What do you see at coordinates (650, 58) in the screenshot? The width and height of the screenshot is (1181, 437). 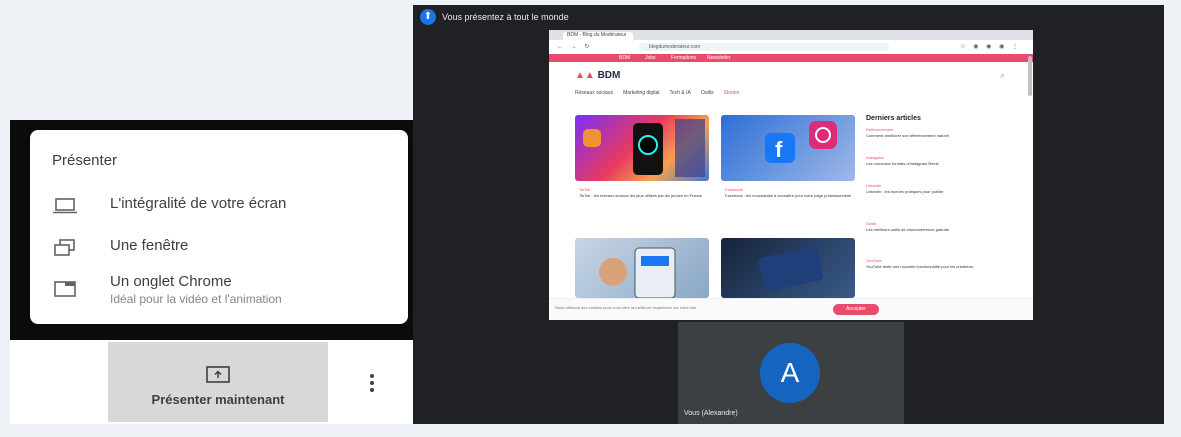 I see `strip-link: Jobs` at bounding box center [650, 58].